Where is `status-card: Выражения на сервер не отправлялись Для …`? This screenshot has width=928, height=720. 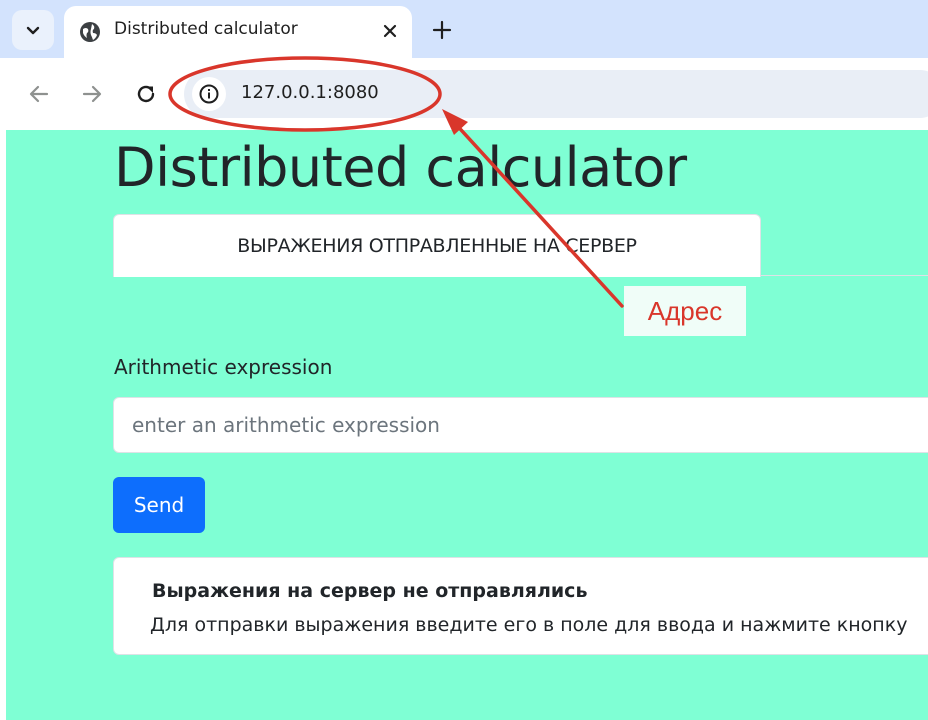 status-card: Выражения на сервер не отправлялись Для … is located at coordinates (520, 606).